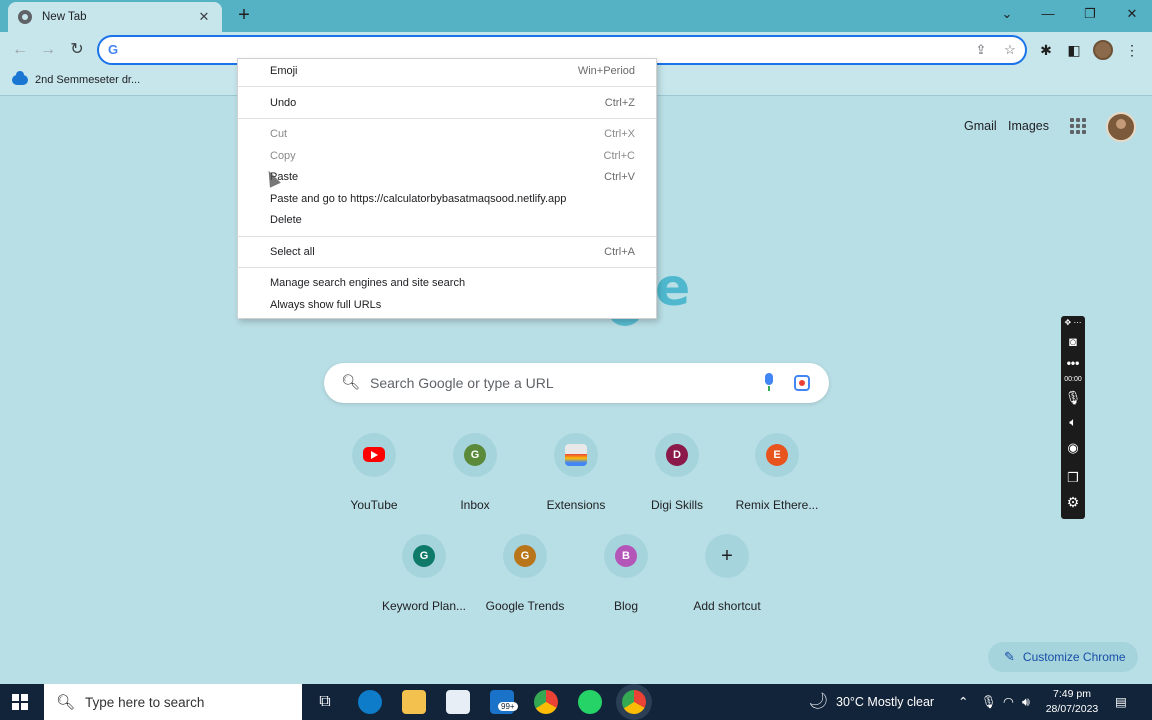  What do you see at coordinates (1121, 702) in the screenshot?
I see `notifications-icon: ▤` at bounding box center [1121, 702].